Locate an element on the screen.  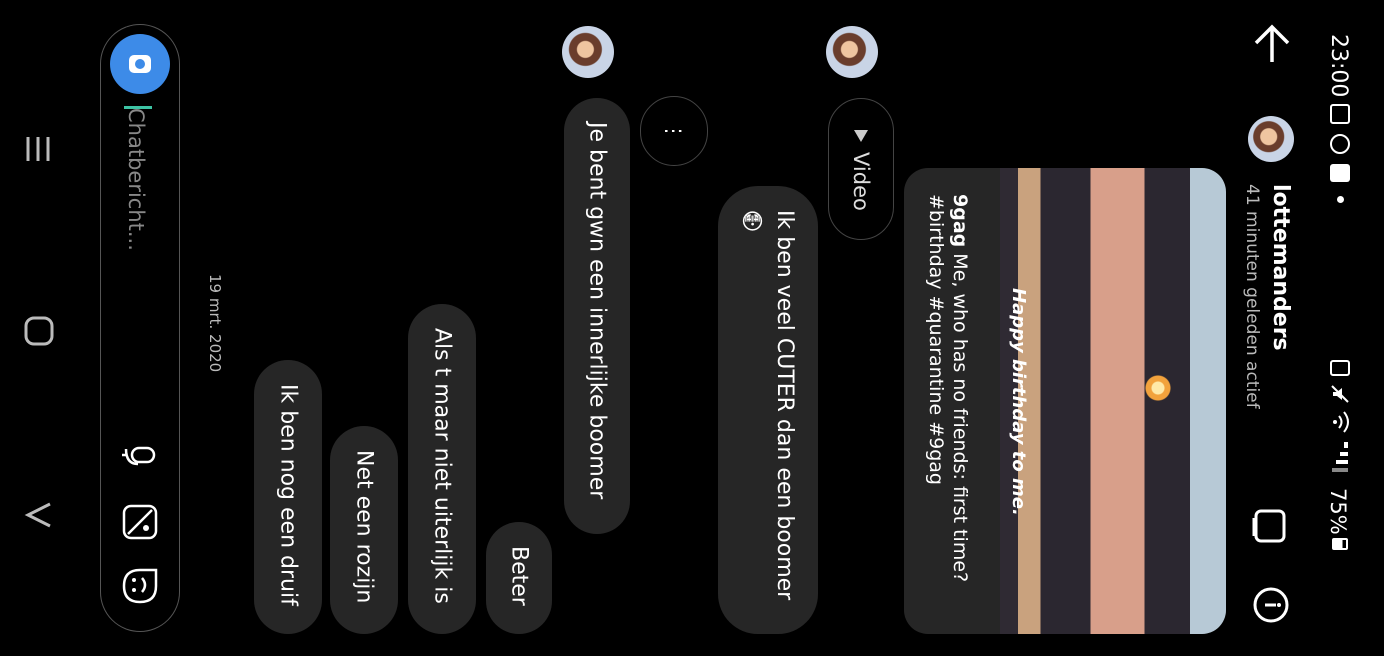
flushed-emoji: 😳 is located at coordinates (752, 222).